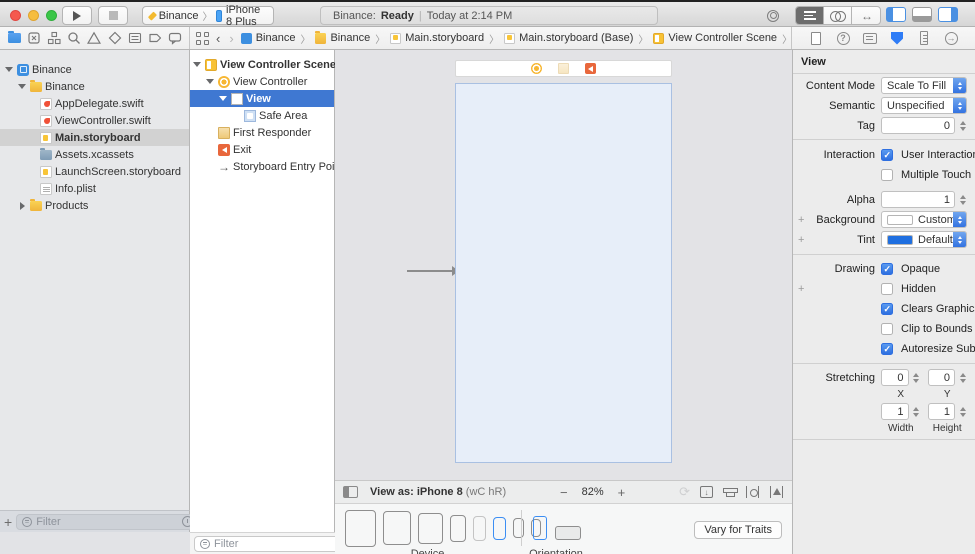 Image resolution: width=975 pixels, height=554 pixels. What do you see at coordinates (94, 38) in the screenshot?
I see `issue-navigator-tab` at bounding box center [94, 38].